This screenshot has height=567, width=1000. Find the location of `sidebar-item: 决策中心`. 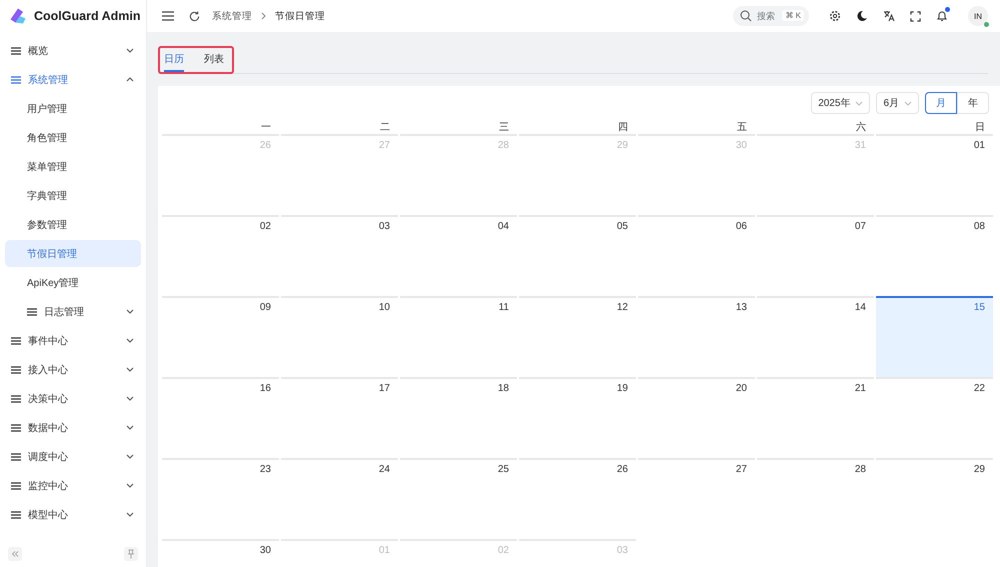

sidebar-item: 决策中心 is located at coordinates (73, 398).